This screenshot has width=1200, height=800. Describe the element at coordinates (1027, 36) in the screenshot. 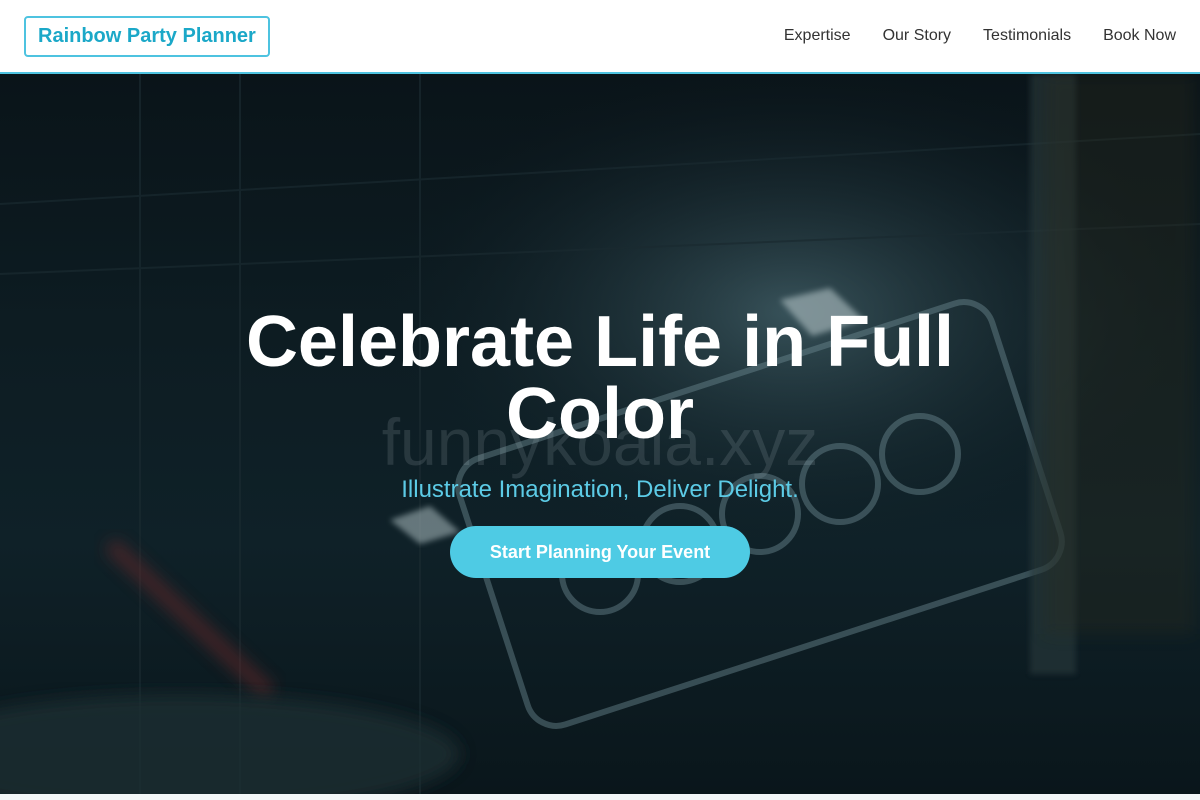

I see `nav-link-testimonials: Testimonials` at that location.